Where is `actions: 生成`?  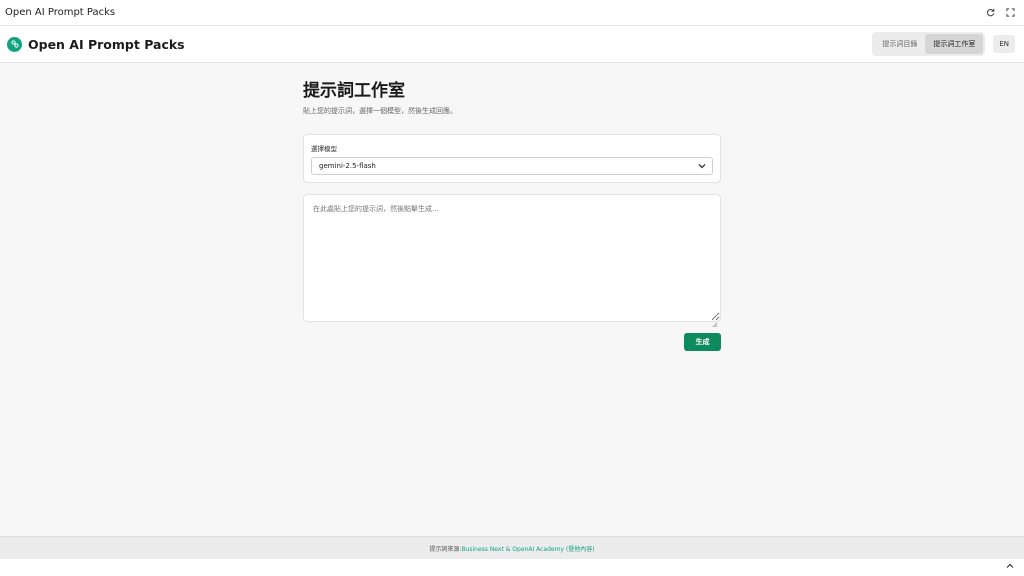 actions: 生成 is located at coordinates (512, 342).